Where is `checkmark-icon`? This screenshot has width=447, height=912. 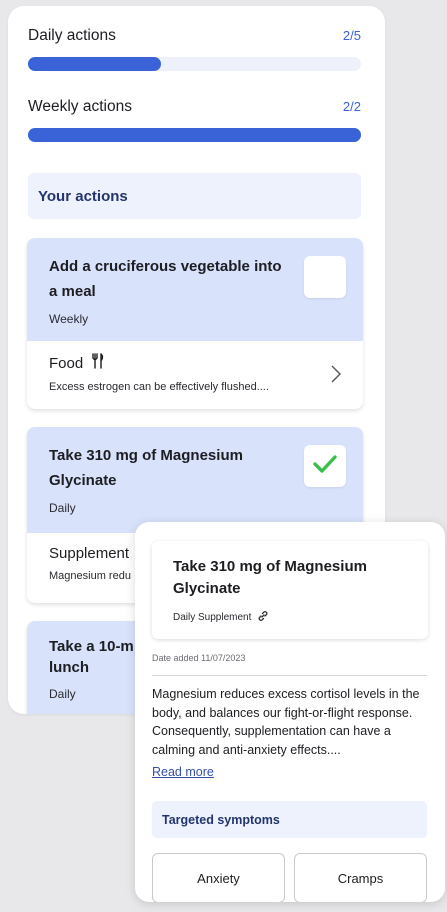
checkmark-icon is located at coordinates (325, 466).